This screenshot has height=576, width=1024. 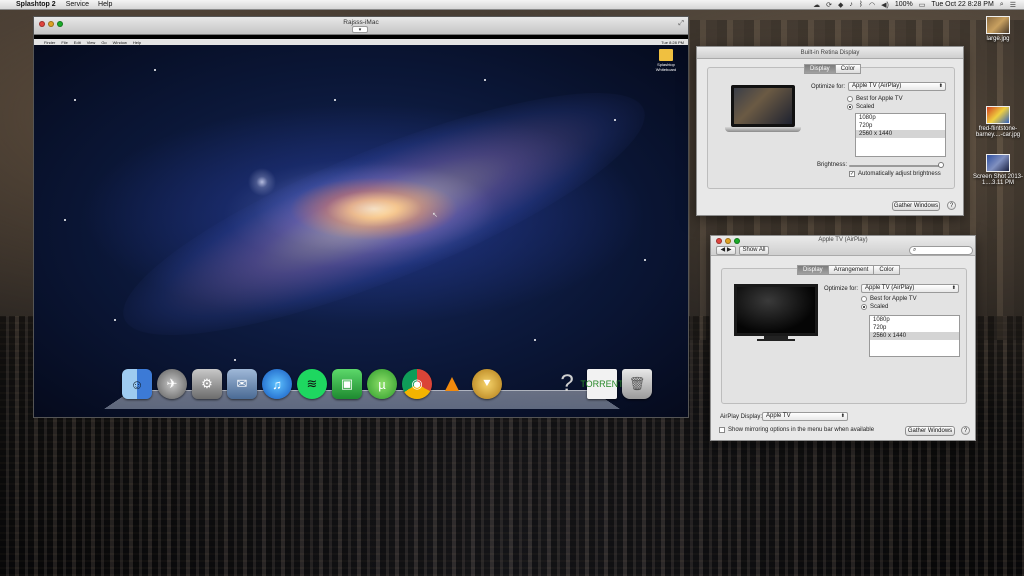 I want to click on retina-optimize-popup: Apple TV (AirPlay) ⬍, so click(x=897, y=86).